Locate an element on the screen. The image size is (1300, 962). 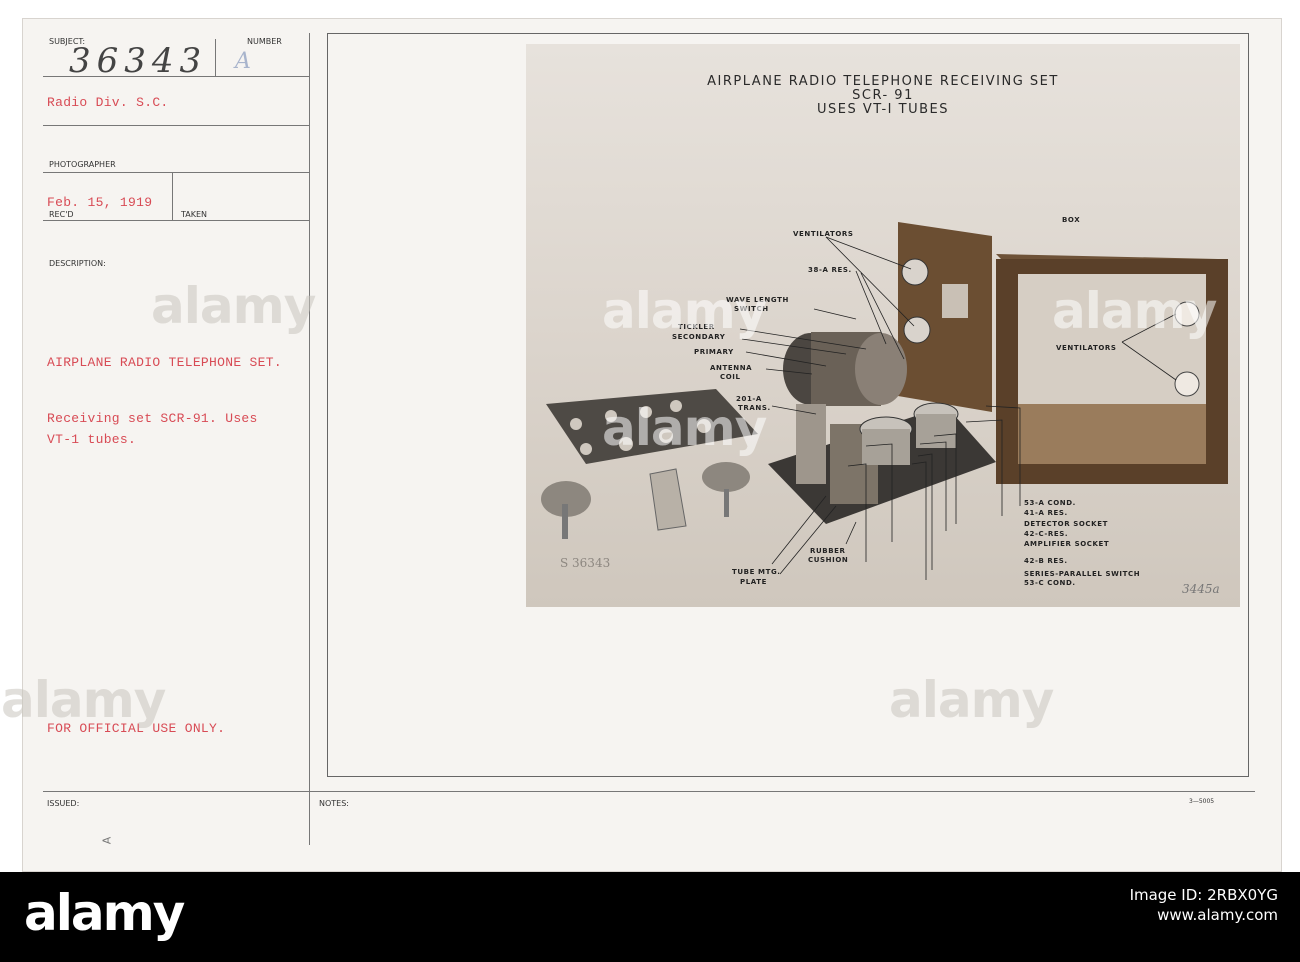
callout-label: PLATE is located at coordinates (754, 582).